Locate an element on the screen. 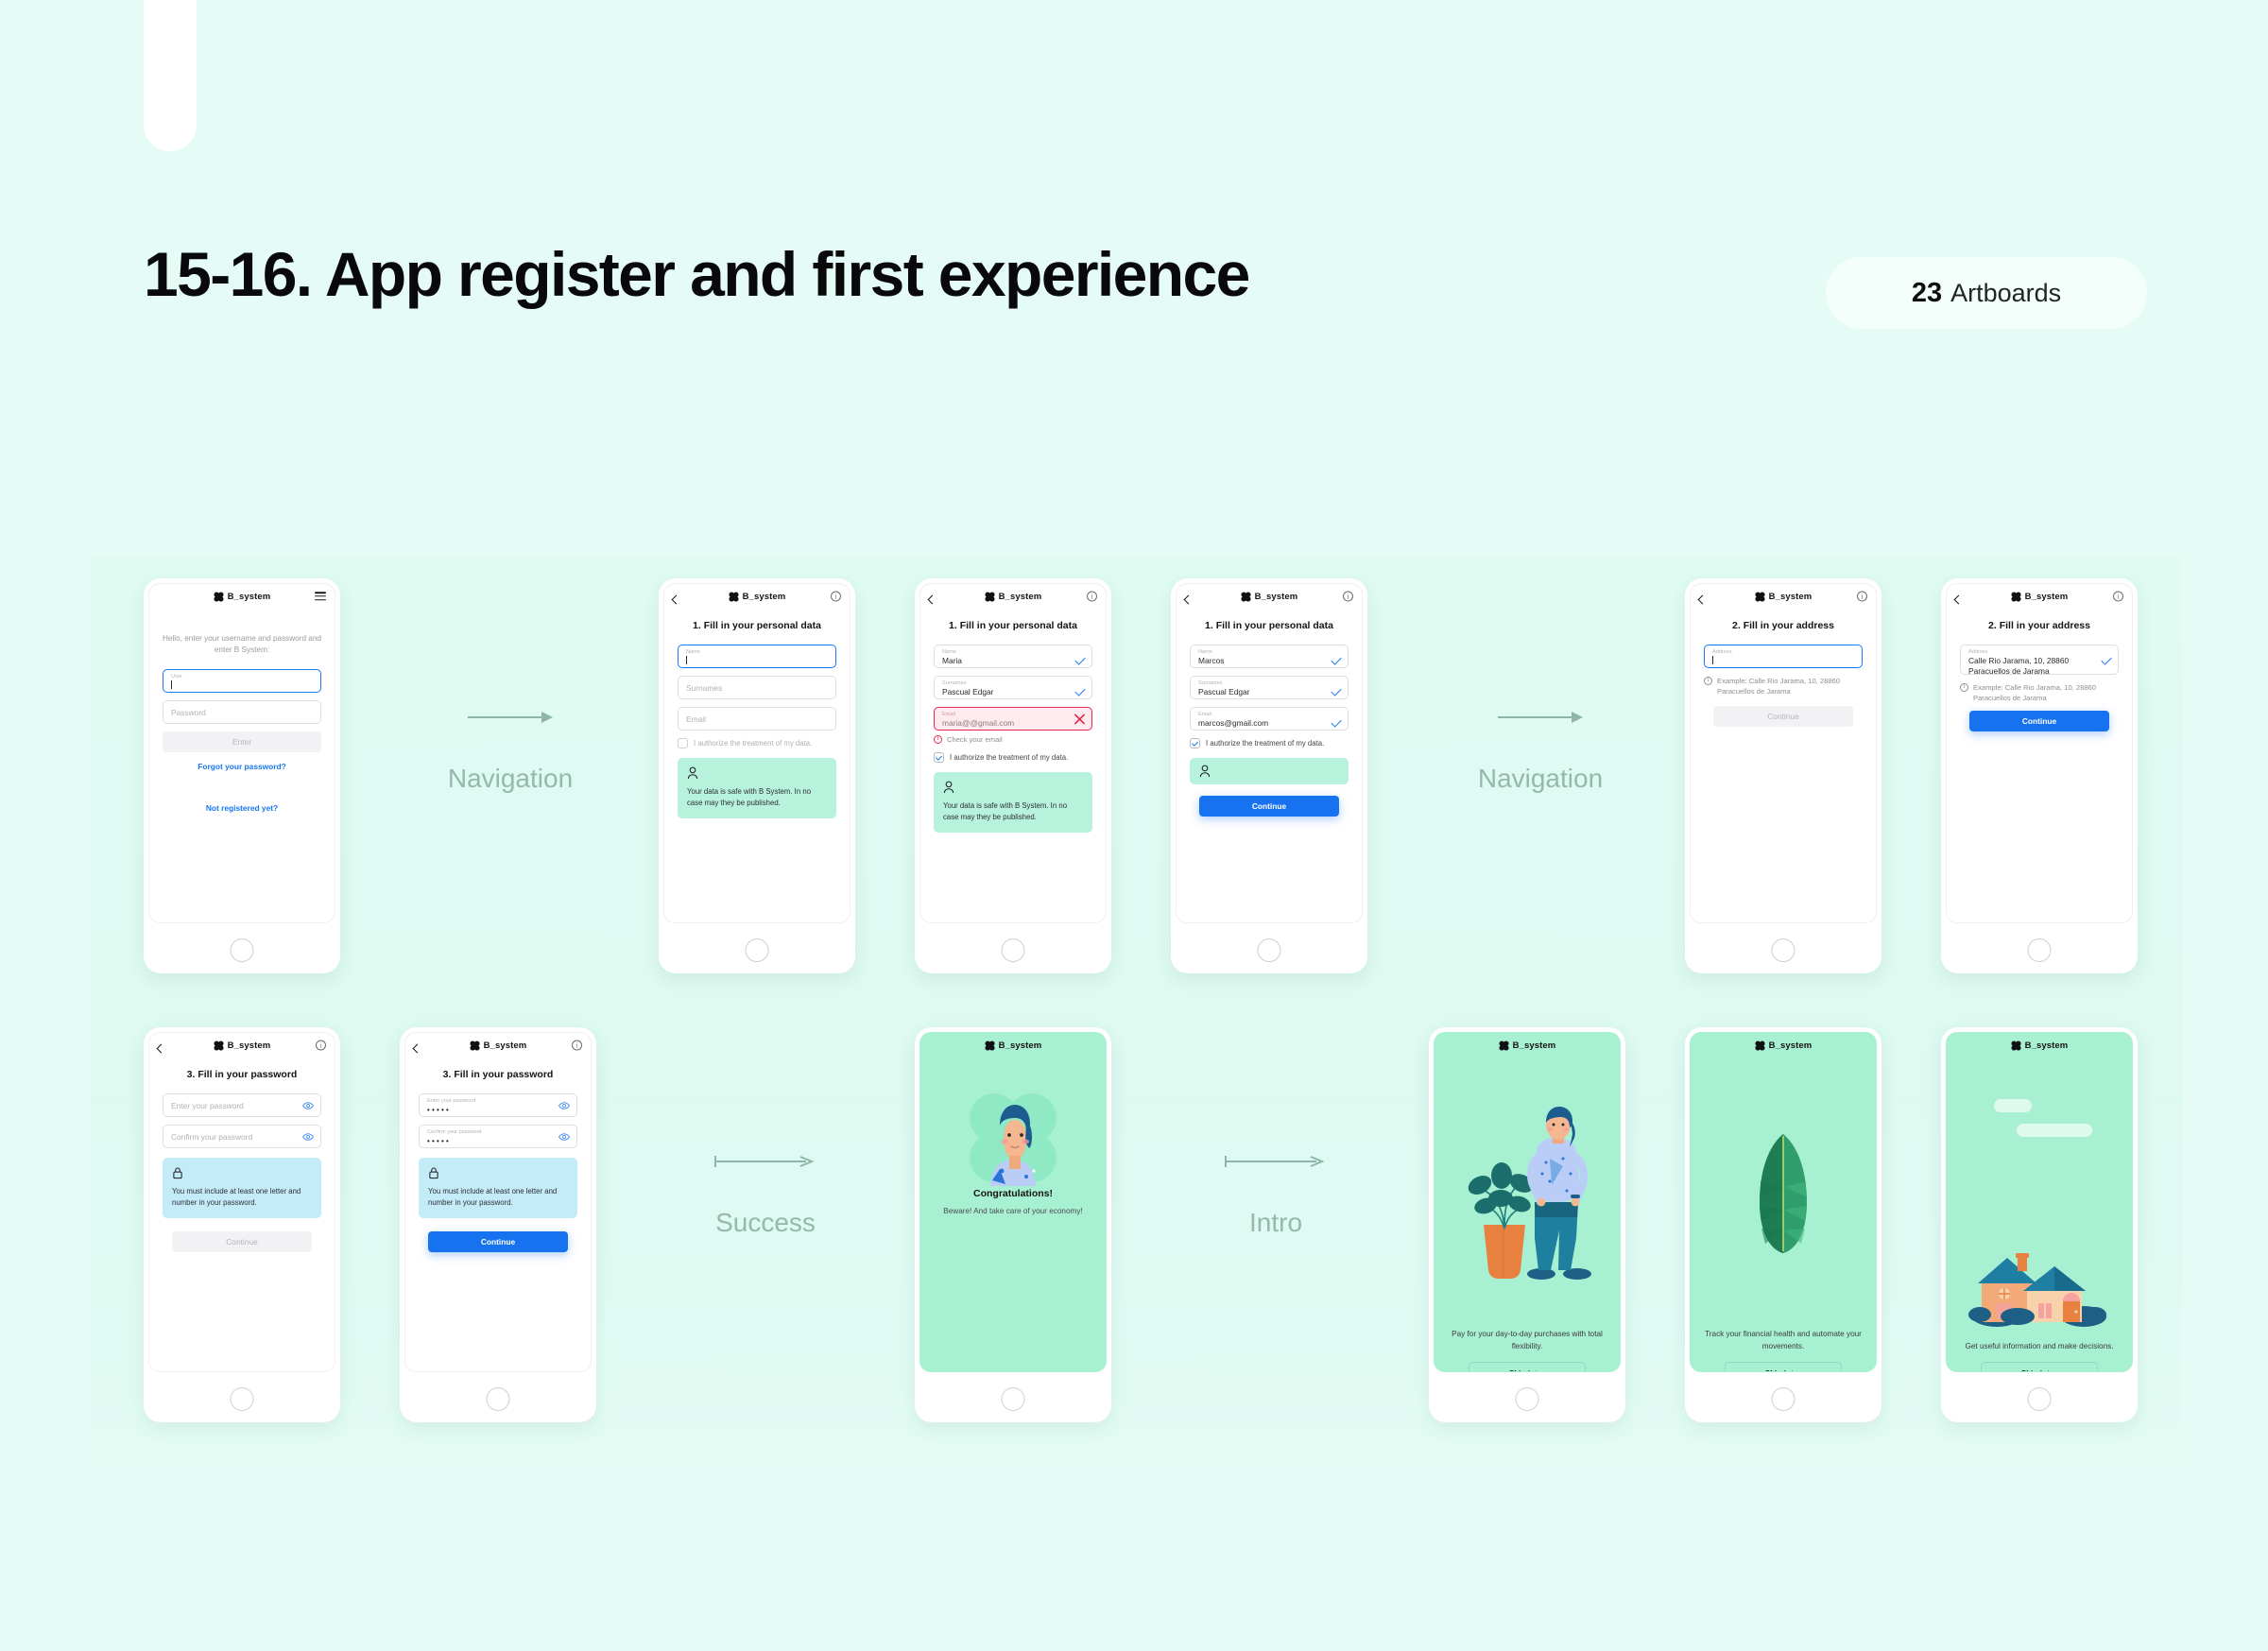 This screenshot has width=2268, height=1651. artboard-count-label: Artboards is located at coordinates (2006, 292).